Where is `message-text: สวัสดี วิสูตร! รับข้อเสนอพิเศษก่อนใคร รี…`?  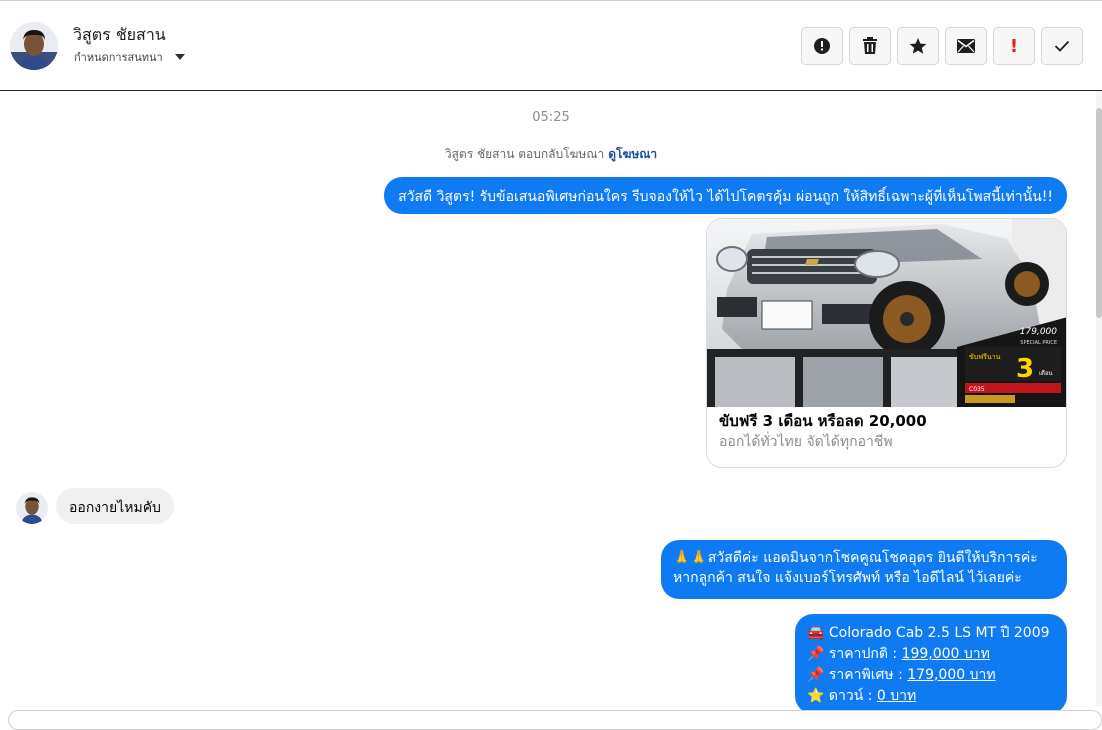 message-text: สวัสดี วิสูตร! รับข้อเสนอพิเศษก่อนใคร รี… is located at coordinates (725, 197).